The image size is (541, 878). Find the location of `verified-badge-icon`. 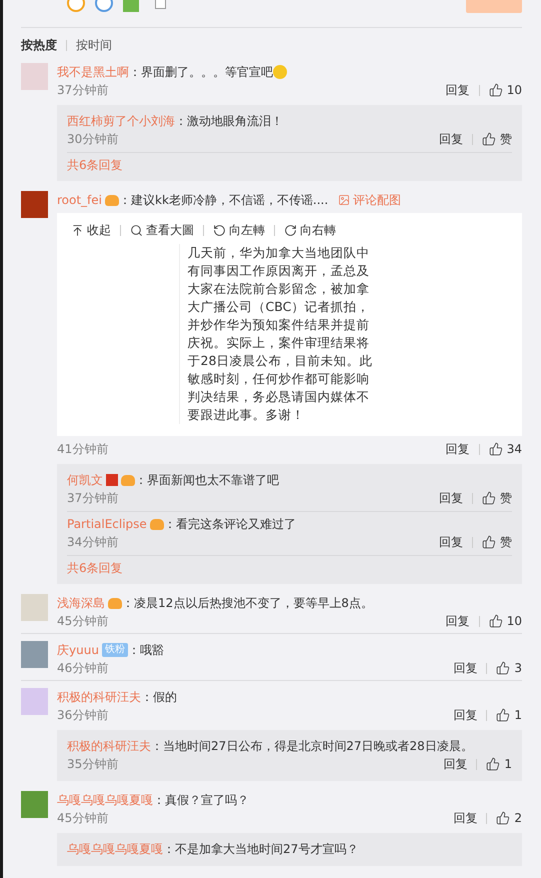

verified-badge-icon is located at coordinates (112, 480).